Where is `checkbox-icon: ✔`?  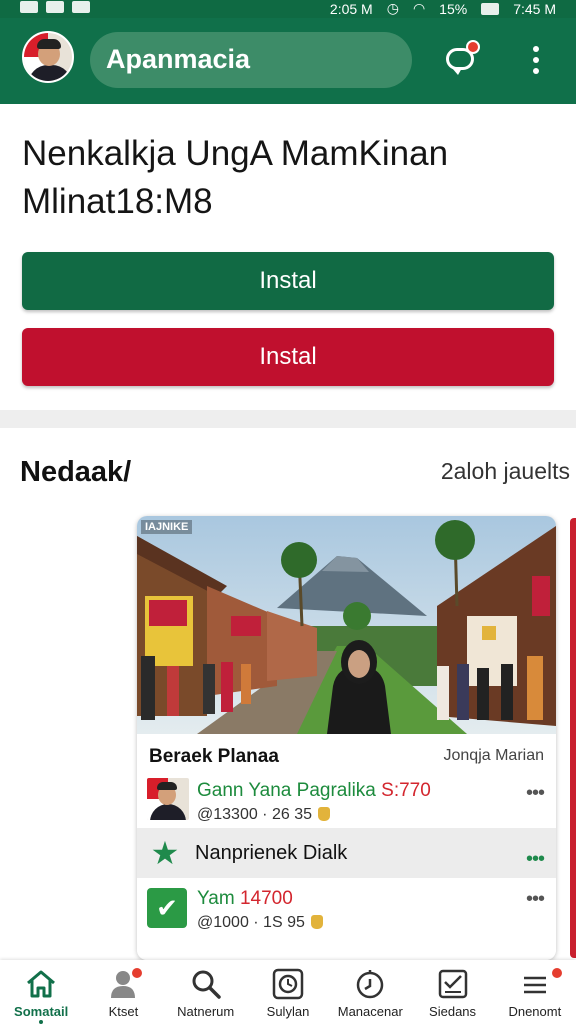
checkbox-icon: ✔ is located at coordinates (167, 908).